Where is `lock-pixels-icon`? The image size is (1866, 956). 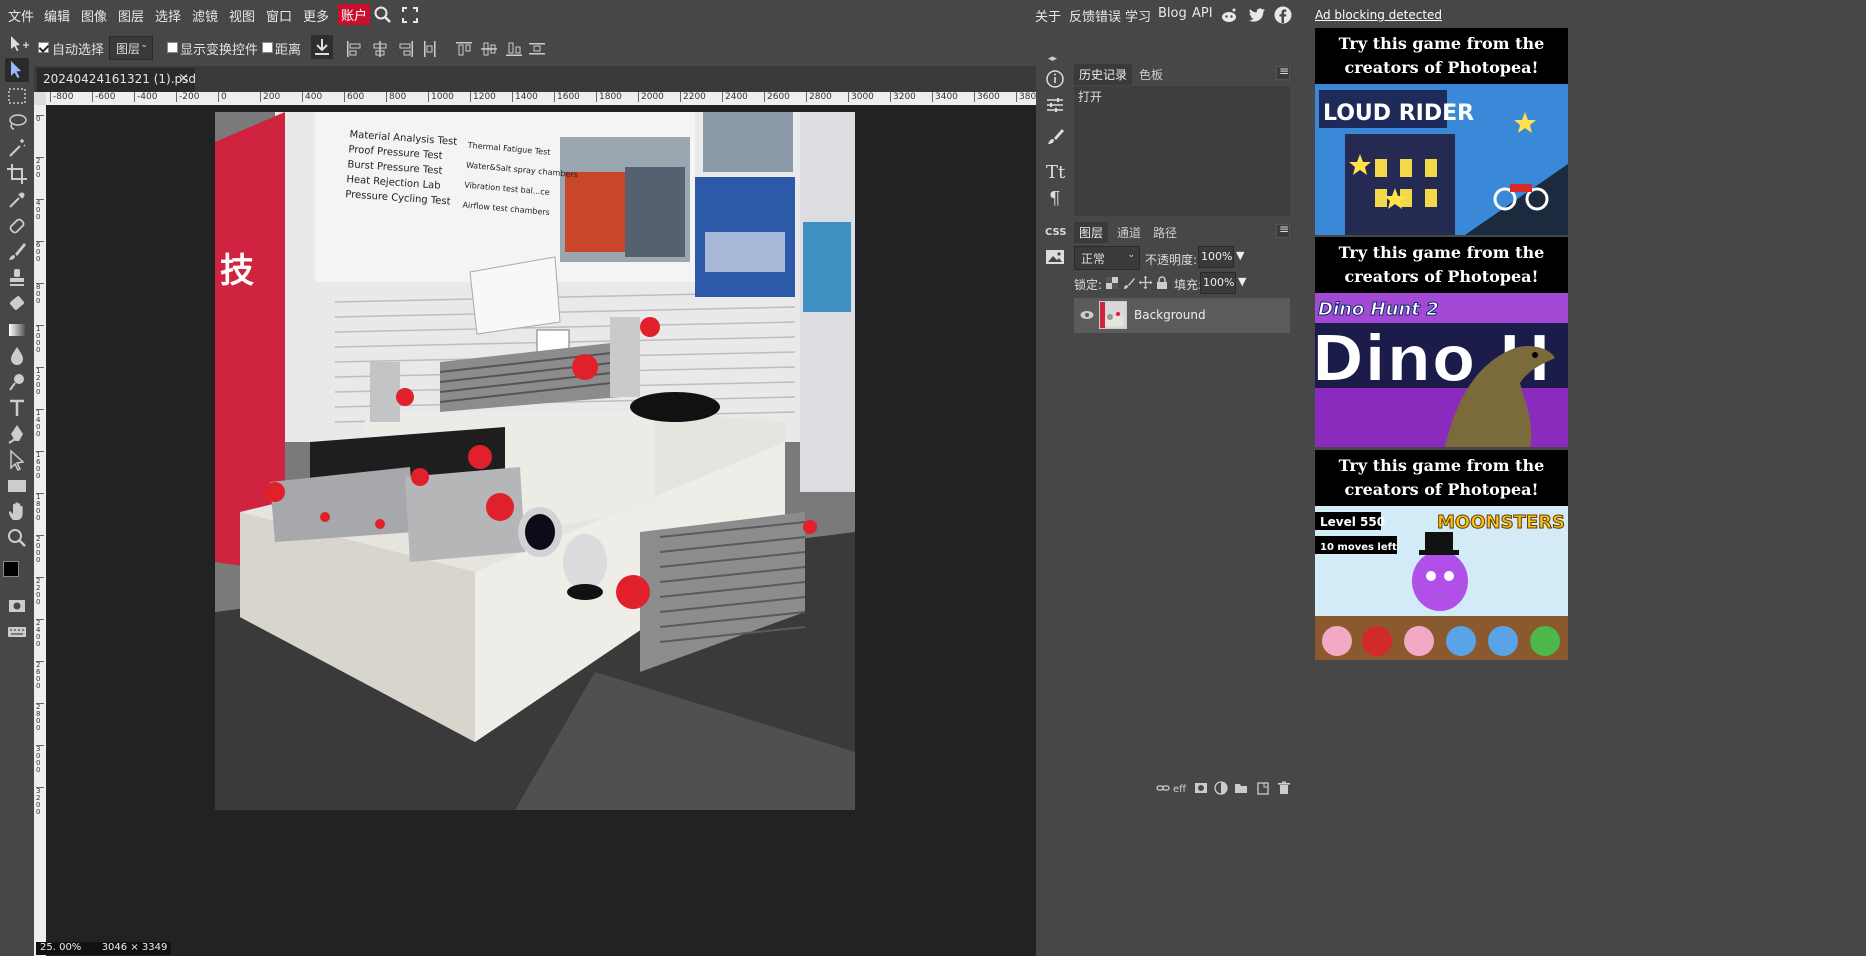
lock-pixels-icon is located at coordinates (1129, 283).